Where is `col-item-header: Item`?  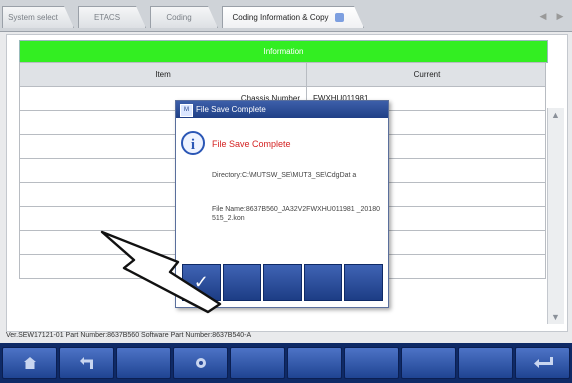 col-item-header: Item is located at coordinates (163, 74).